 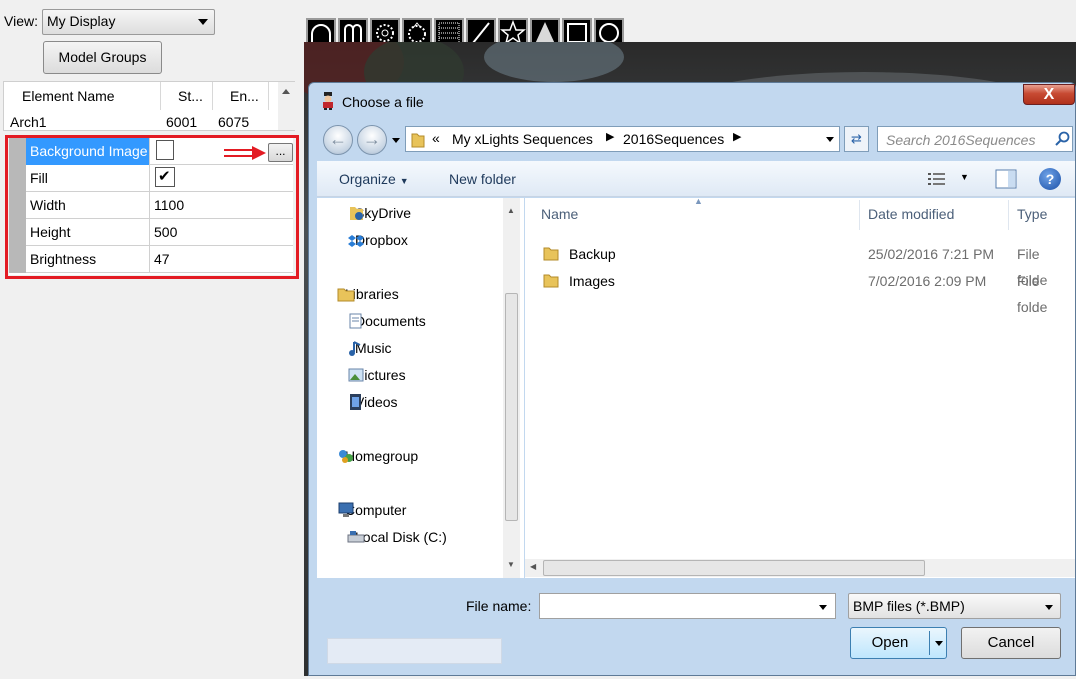 I want to click on open-label: Open, so click(x=890, y=642).